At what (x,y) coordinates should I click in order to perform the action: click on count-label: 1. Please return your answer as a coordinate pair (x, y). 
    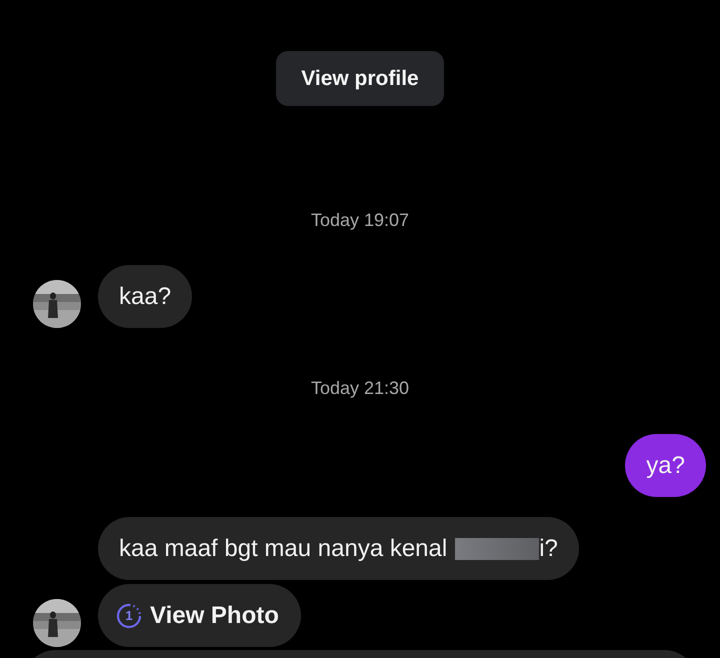
    Looking at the image, I should click on (129, 615).